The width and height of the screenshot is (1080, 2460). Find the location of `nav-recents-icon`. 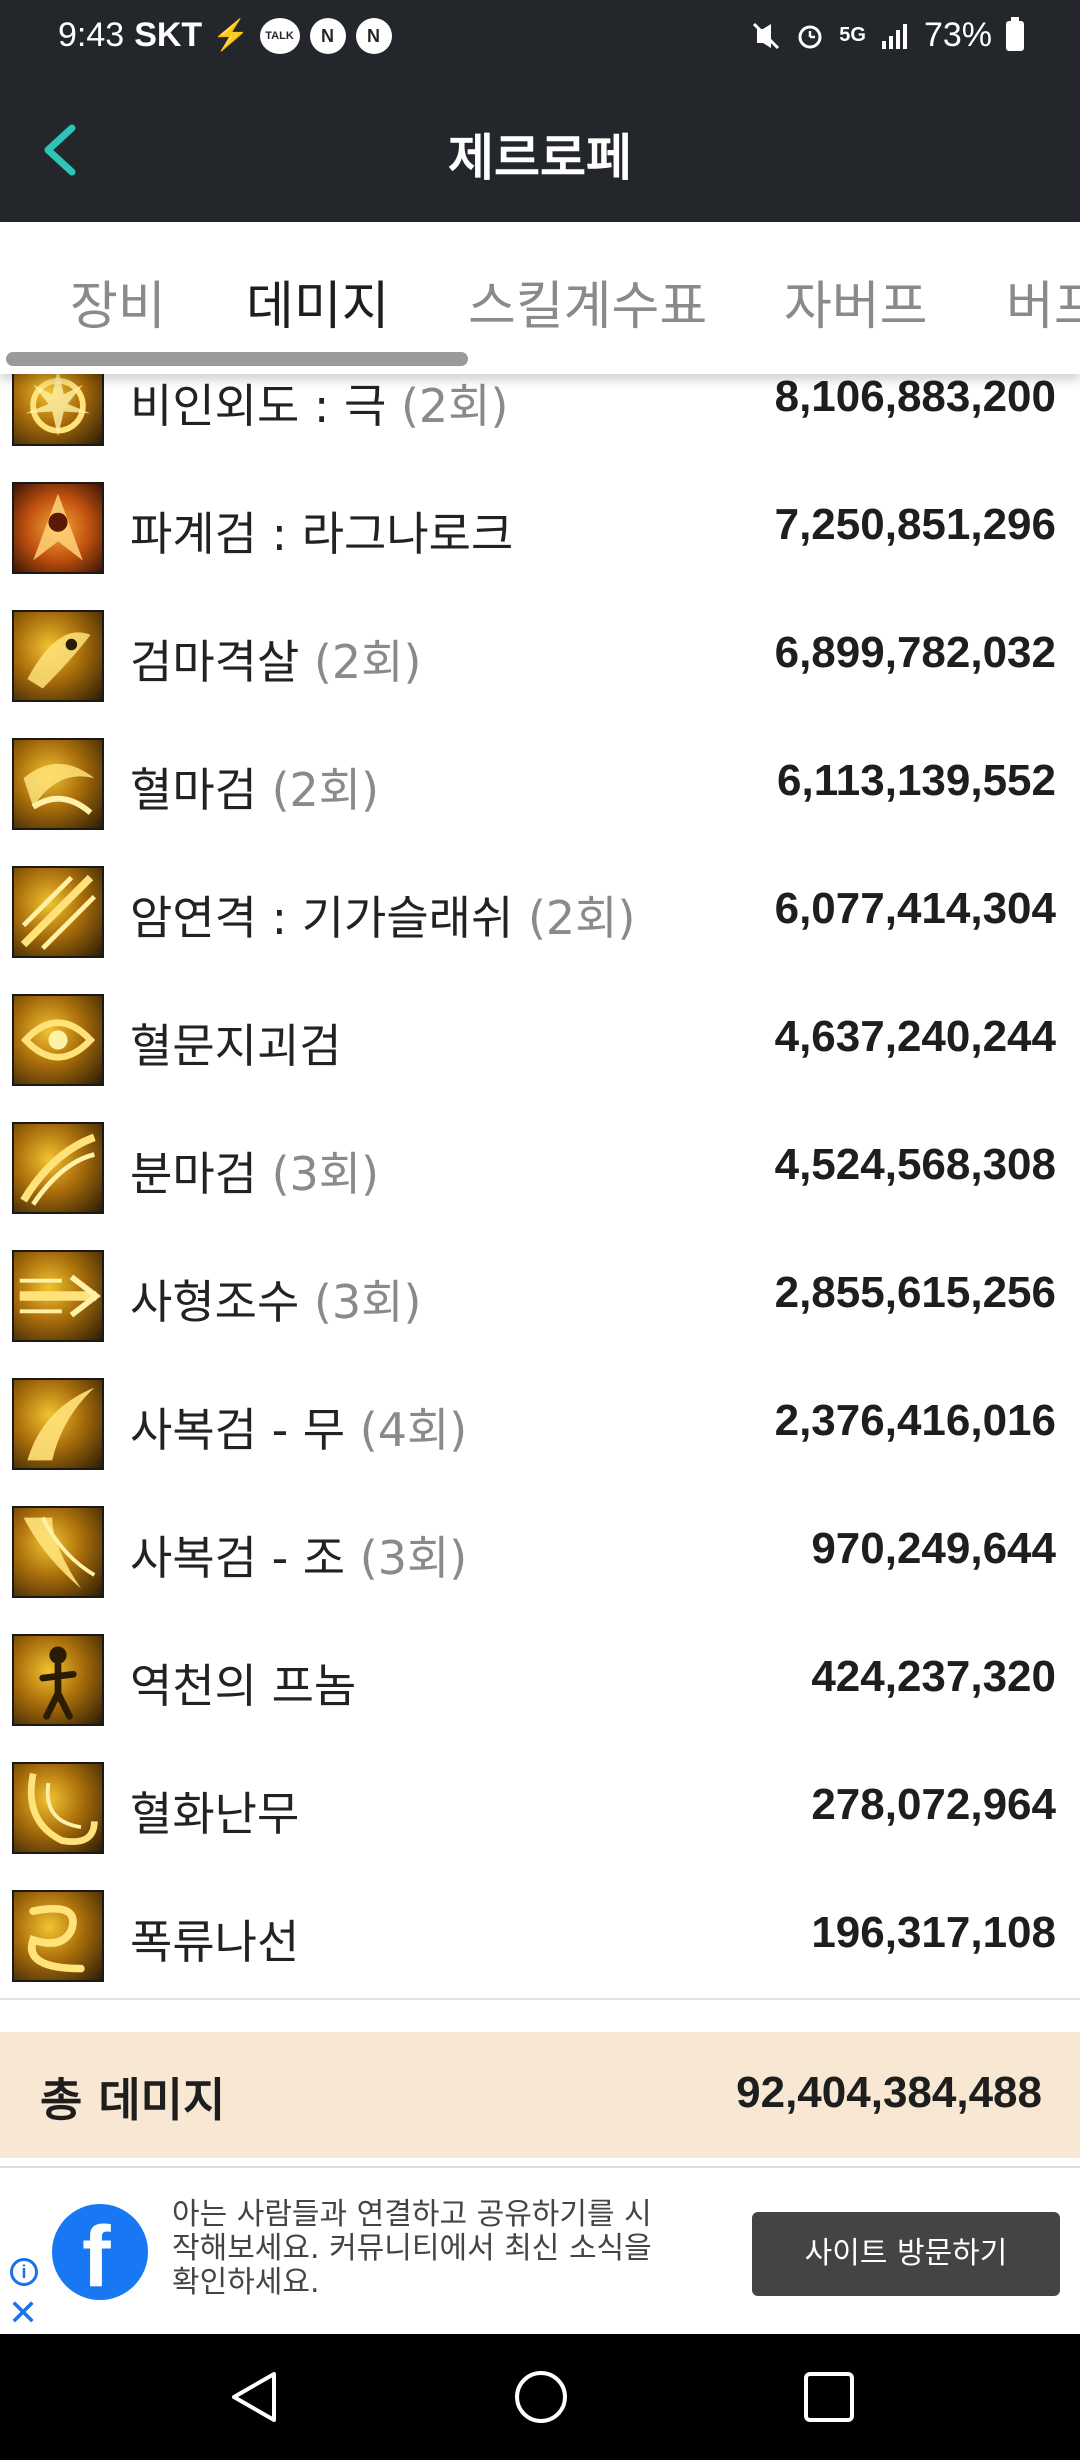

nav-recents-icon is located at coordinates (829, 2397).